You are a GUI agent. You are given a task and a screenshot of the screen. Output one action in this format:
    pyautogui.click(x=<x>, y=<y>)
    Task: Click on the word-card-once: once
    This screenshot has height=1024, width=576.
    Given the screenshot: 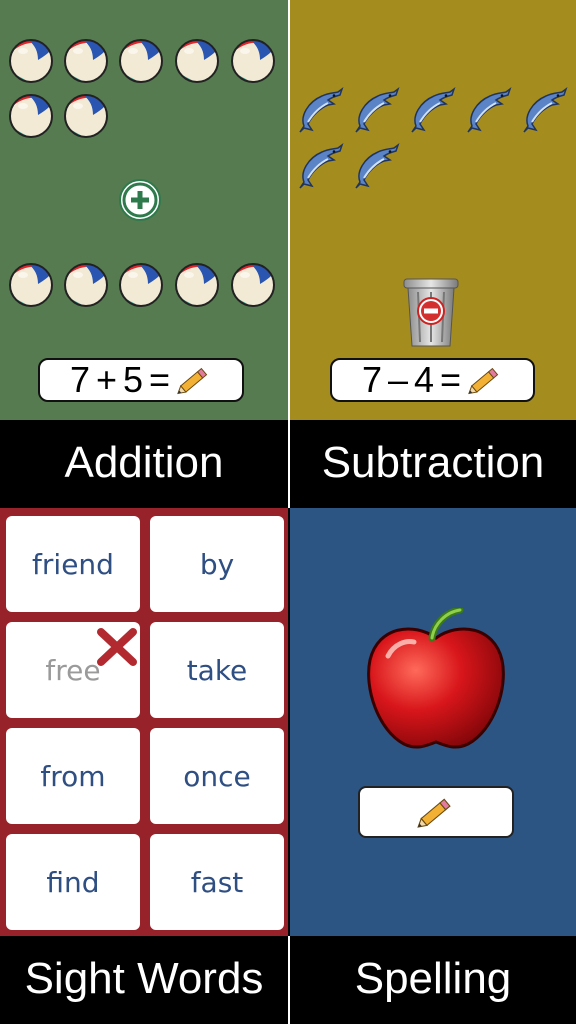 What is the action you would take?
    pyautogui.click(x=217, y=776)
    